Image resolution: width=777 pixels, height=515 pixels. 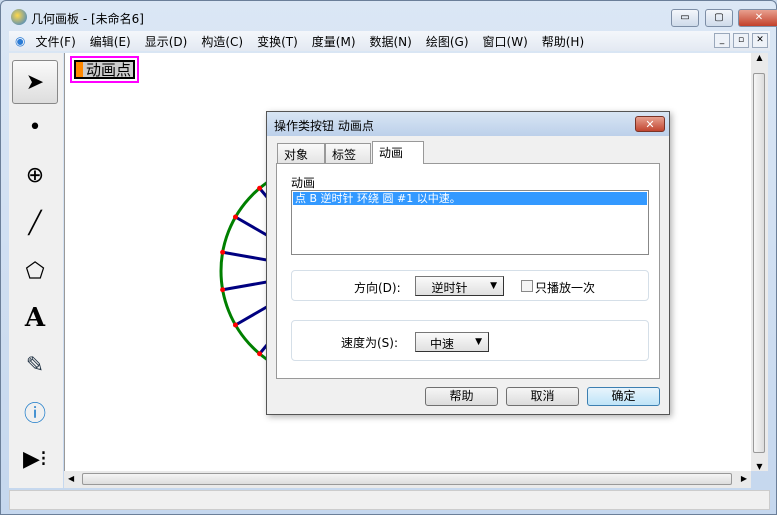 What do you see at coordinates (277, 41) in the screenshot?
I see `menu-transform: 变换(T)` at bounding box center [277, 41].